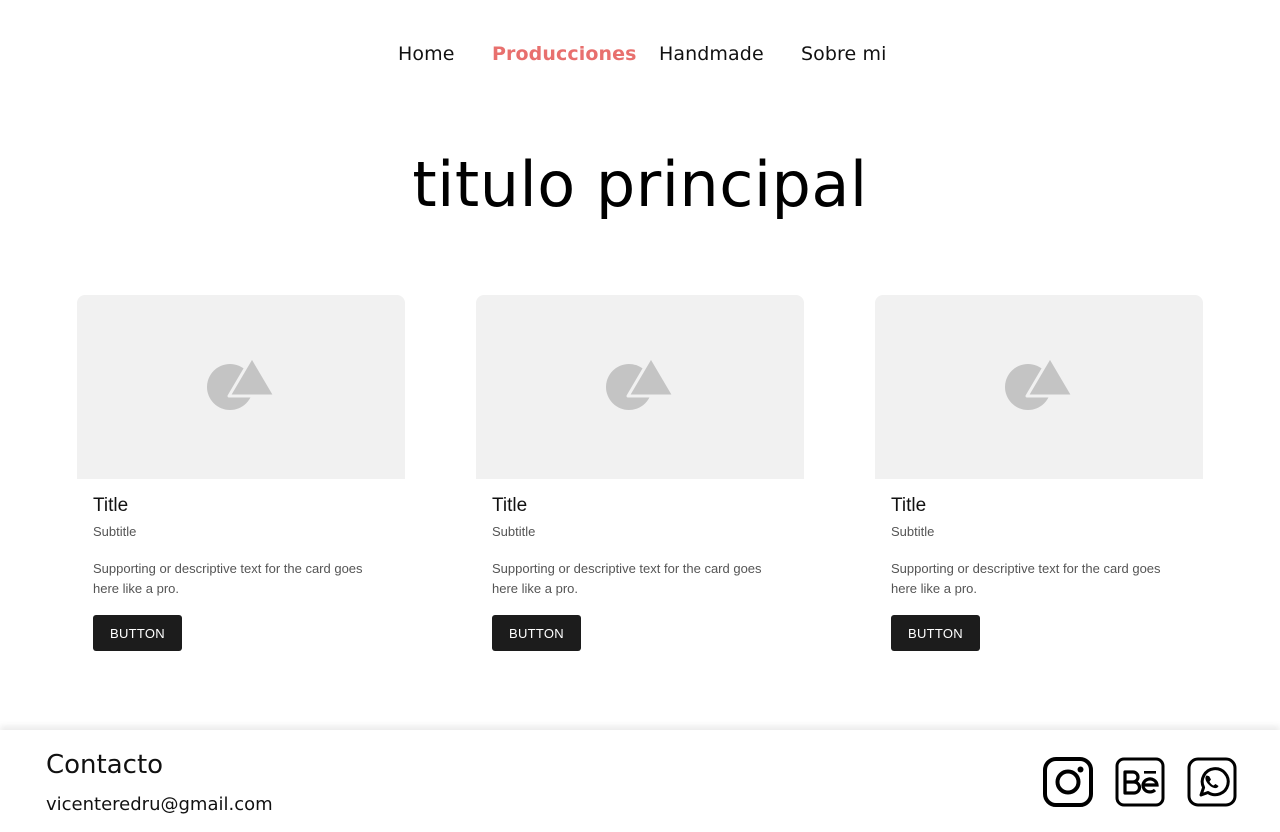 This screenshot has height=832, width=1280. I want to click on nav-item-handmade: Handmade, so click(711, 54).